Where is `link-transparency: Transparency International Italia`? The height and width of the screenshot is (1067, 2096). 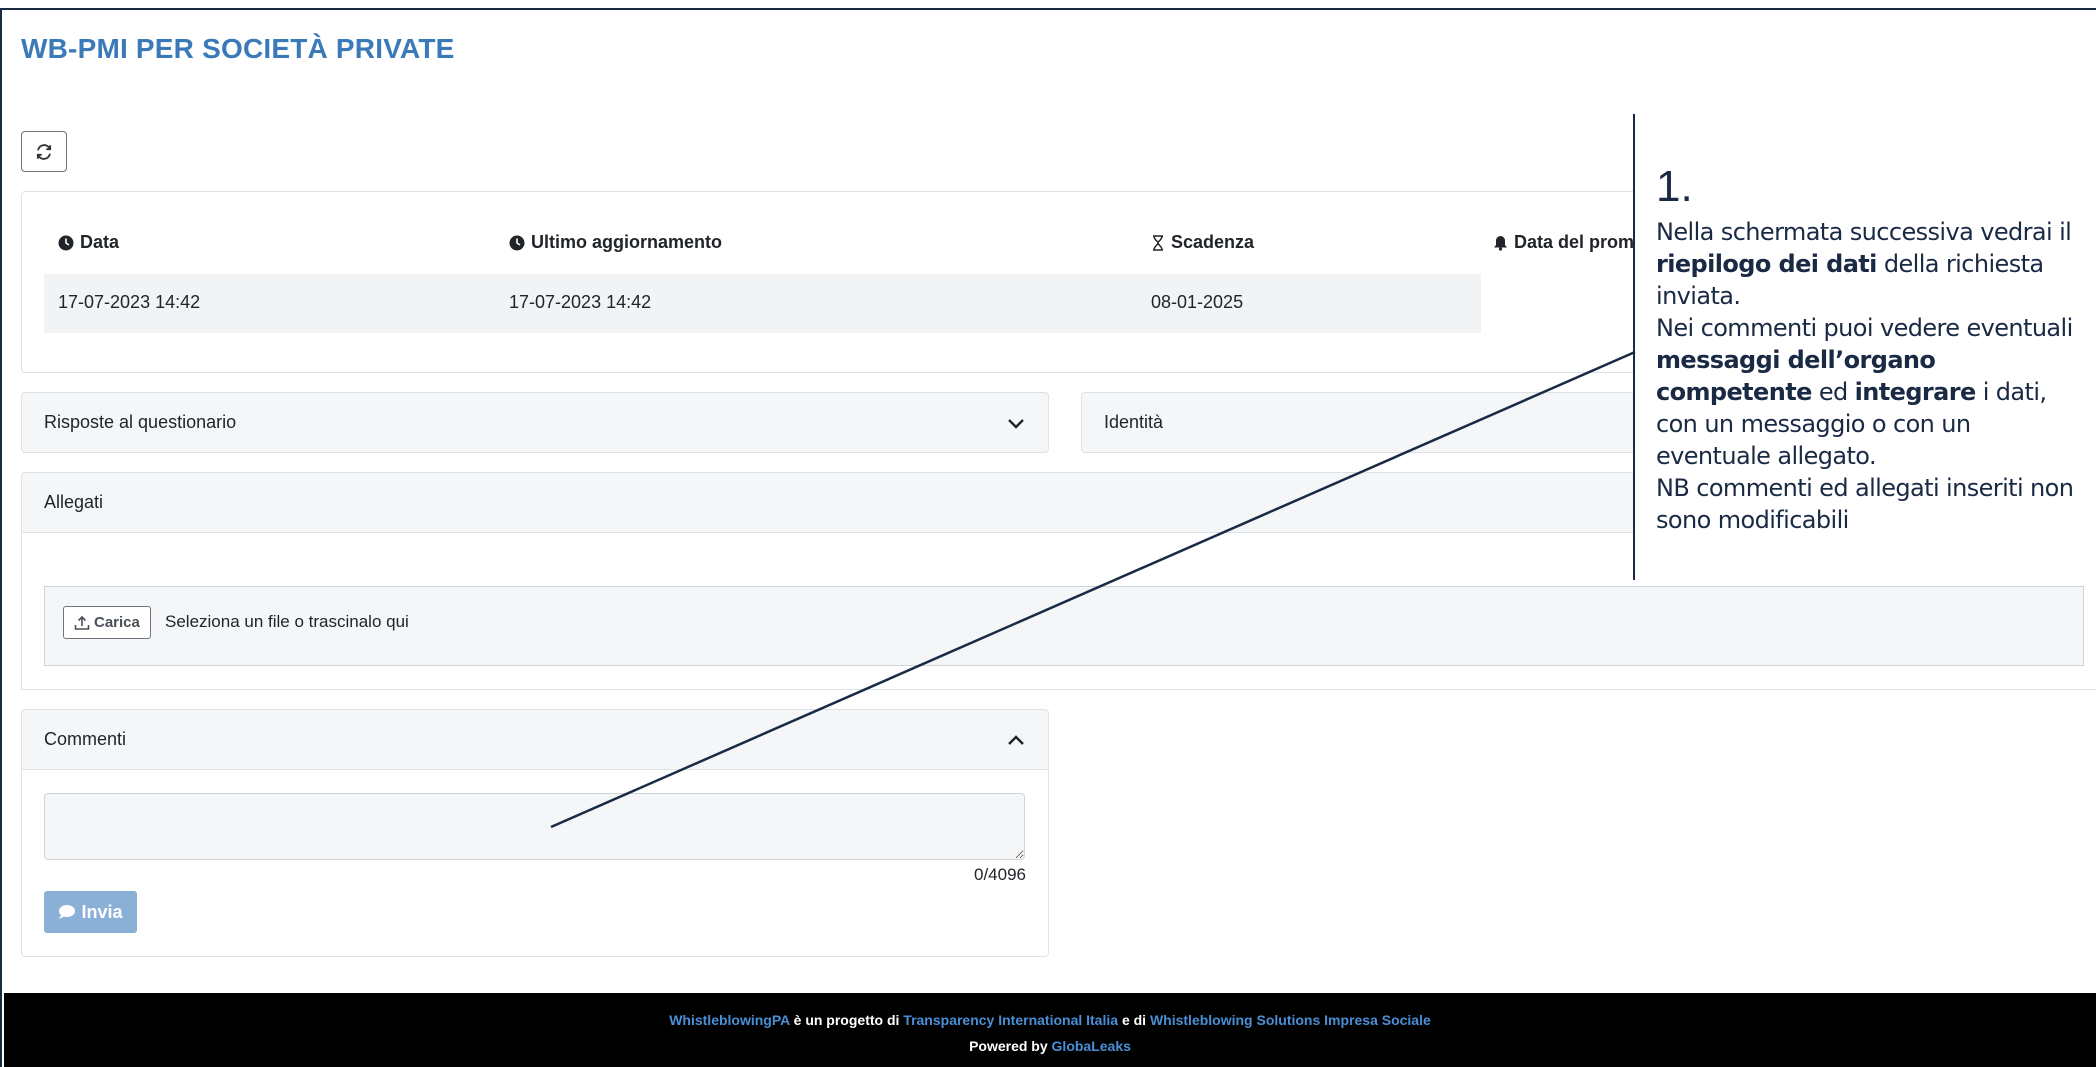
link-transparency: Transparency International Italia is located at coordinates (1010, 1020).